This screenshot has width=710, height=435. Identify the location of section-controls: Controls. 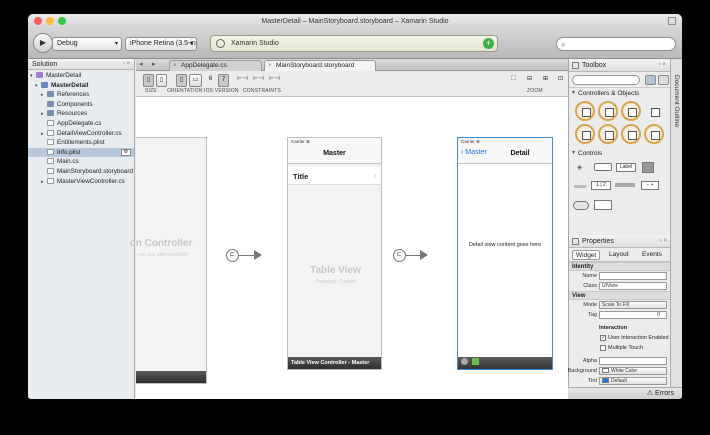
(619, 153).